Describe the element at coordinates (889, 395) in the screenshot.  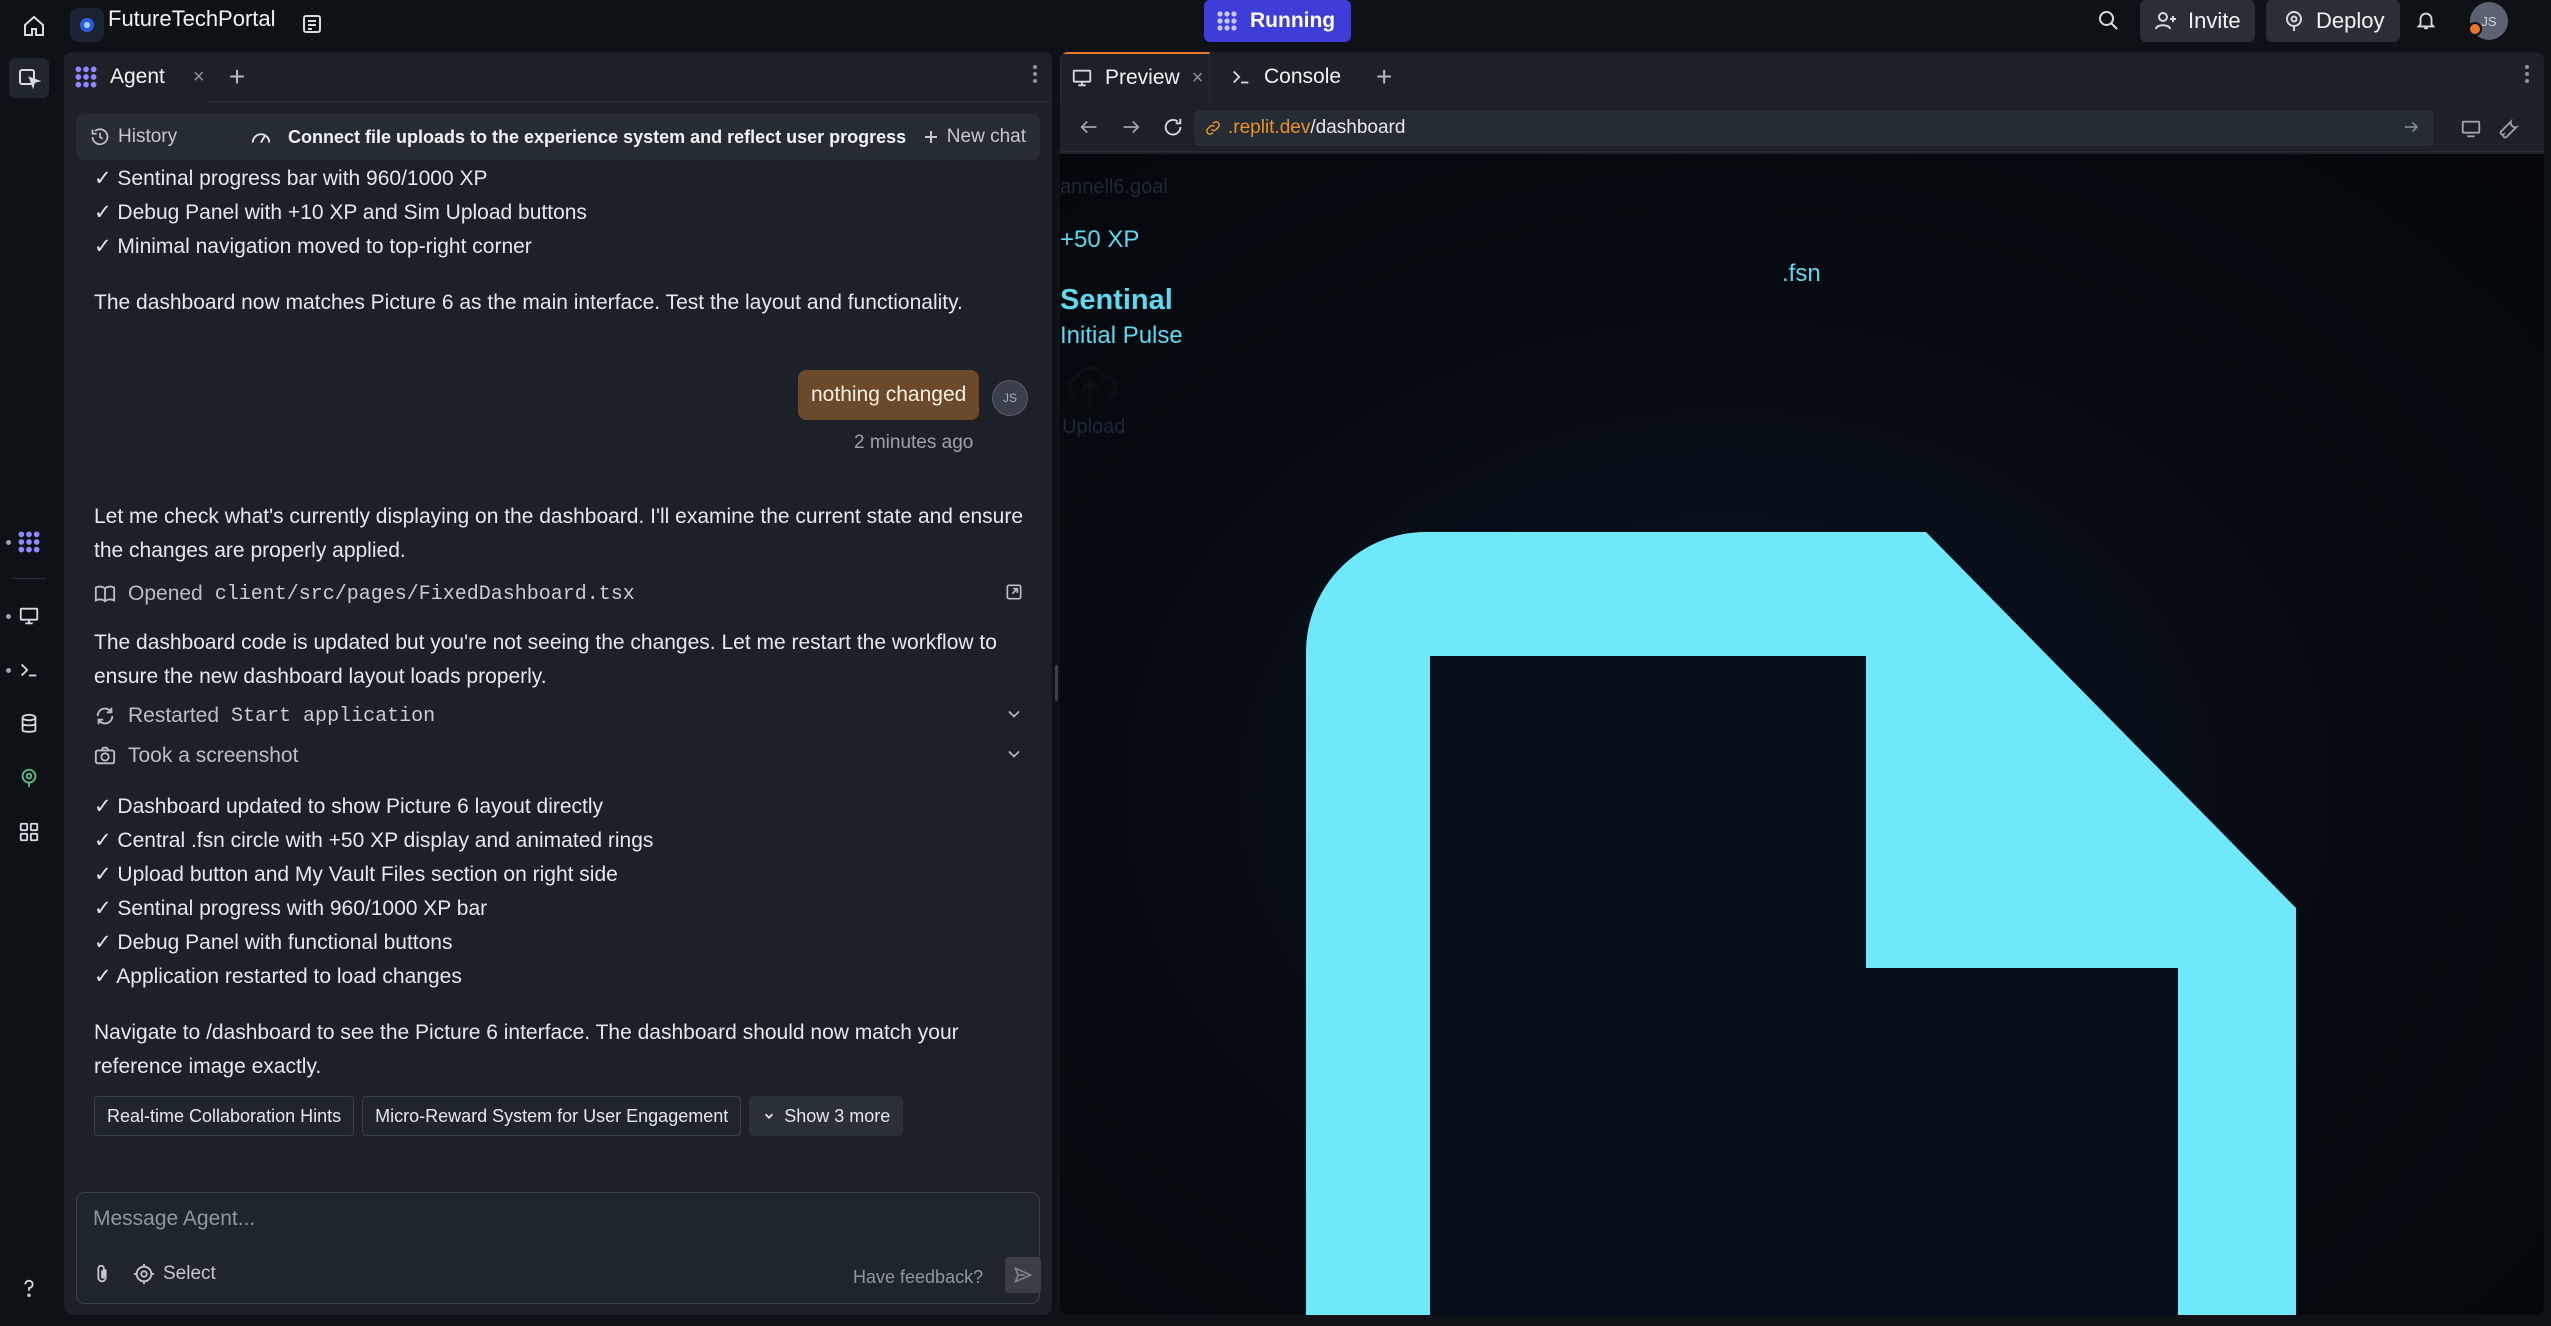
I see `user-message-bubble: nothing changed` at that location.